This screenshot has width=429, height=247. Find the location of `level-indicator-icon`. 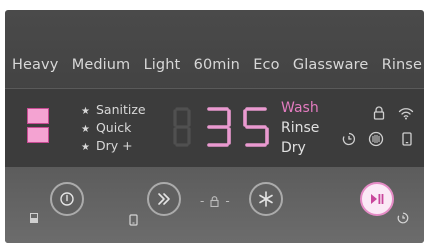

level-indicator-icon is located at coordinates (38, 126).